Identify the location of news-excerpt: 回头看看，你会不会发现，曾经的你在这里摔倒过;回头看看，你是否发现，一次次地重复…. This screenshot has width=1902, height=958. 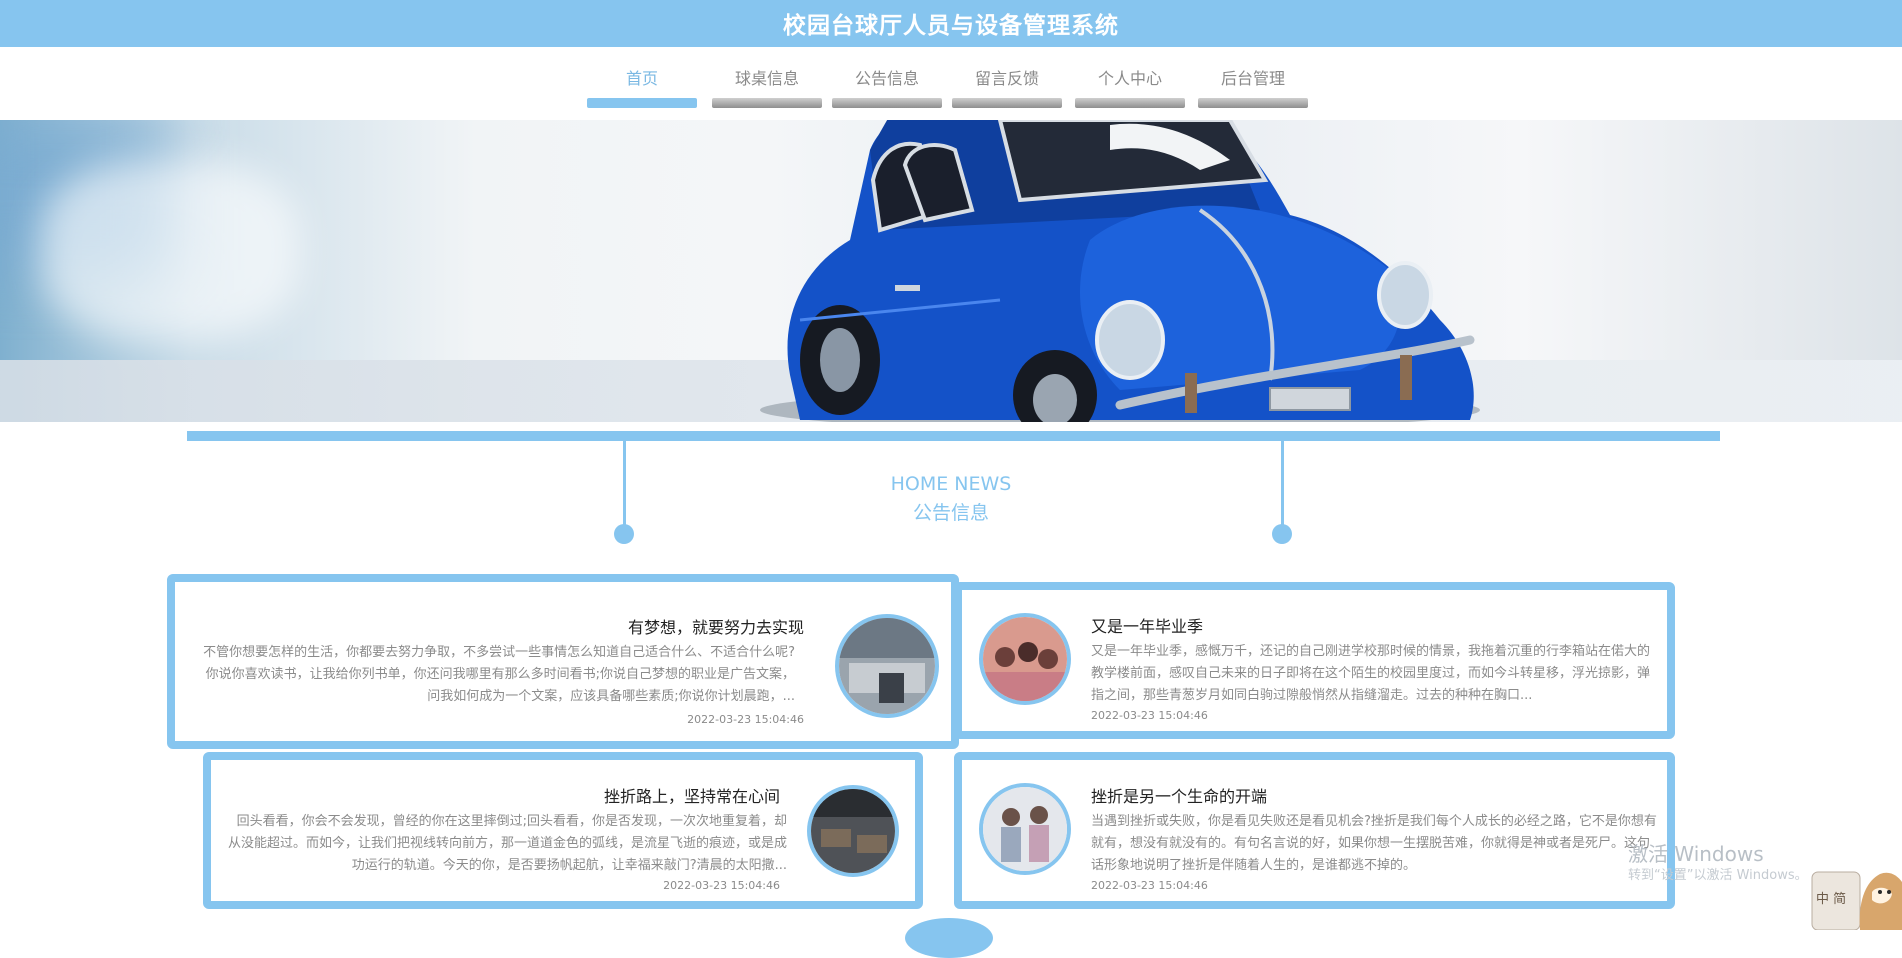
(507, 843).